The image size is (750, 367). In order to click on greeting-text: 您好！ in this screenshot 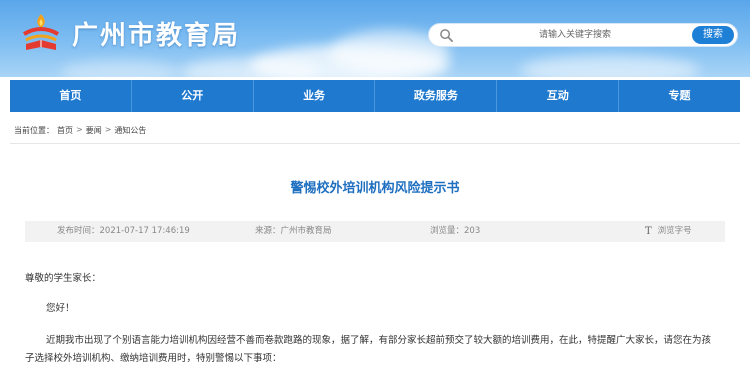, I will do `click(60, 308)`.